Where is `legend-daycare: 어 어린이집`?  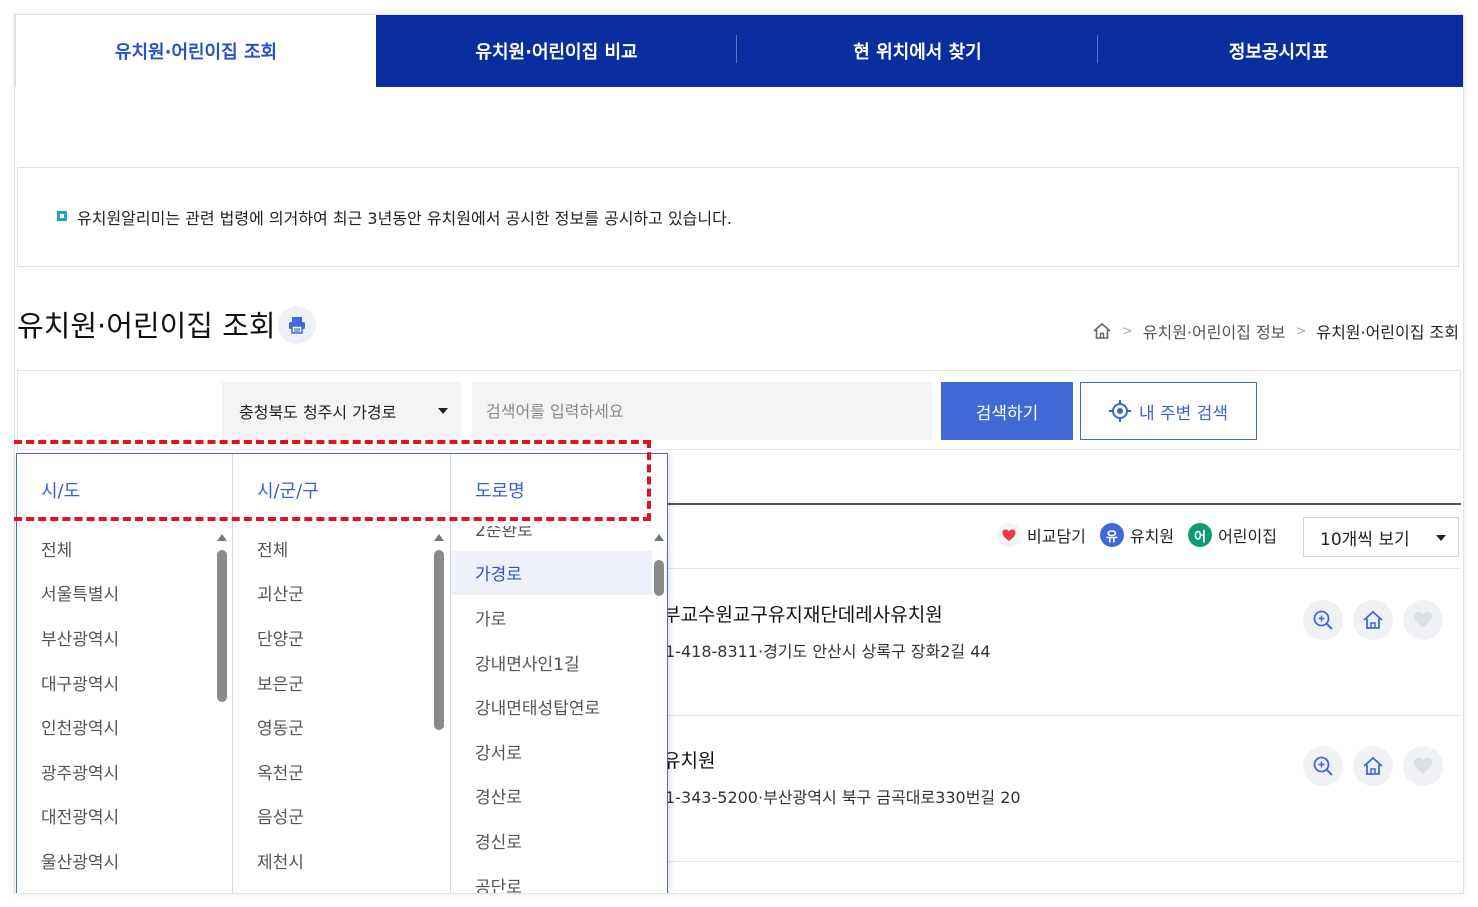 legend-daycare: 어 어린이집 is located at coordinates (1232, 535).